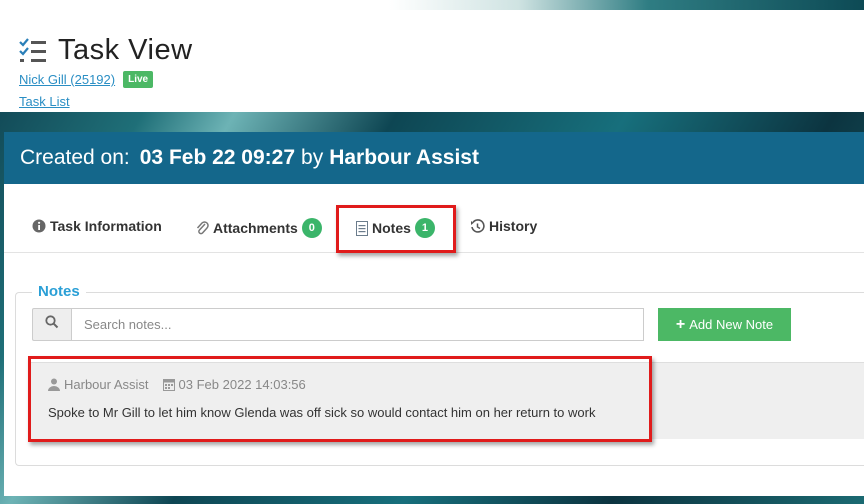 The width and height of the screenshot is (864, 504). I want to click on tab-history: History, so click(503, 226).